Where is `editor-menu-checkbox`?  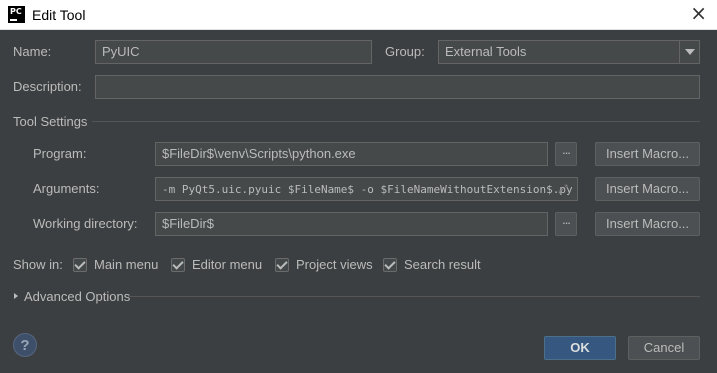 editor-menu-checkbox is located at coordinates (178, 265).